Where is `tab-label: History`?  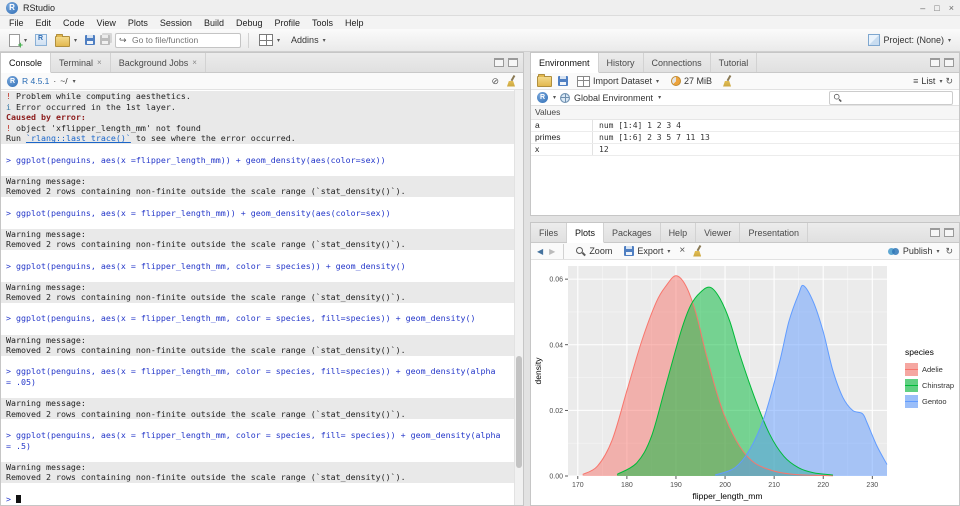
tab-label: History is located at coordinates (620, 62).